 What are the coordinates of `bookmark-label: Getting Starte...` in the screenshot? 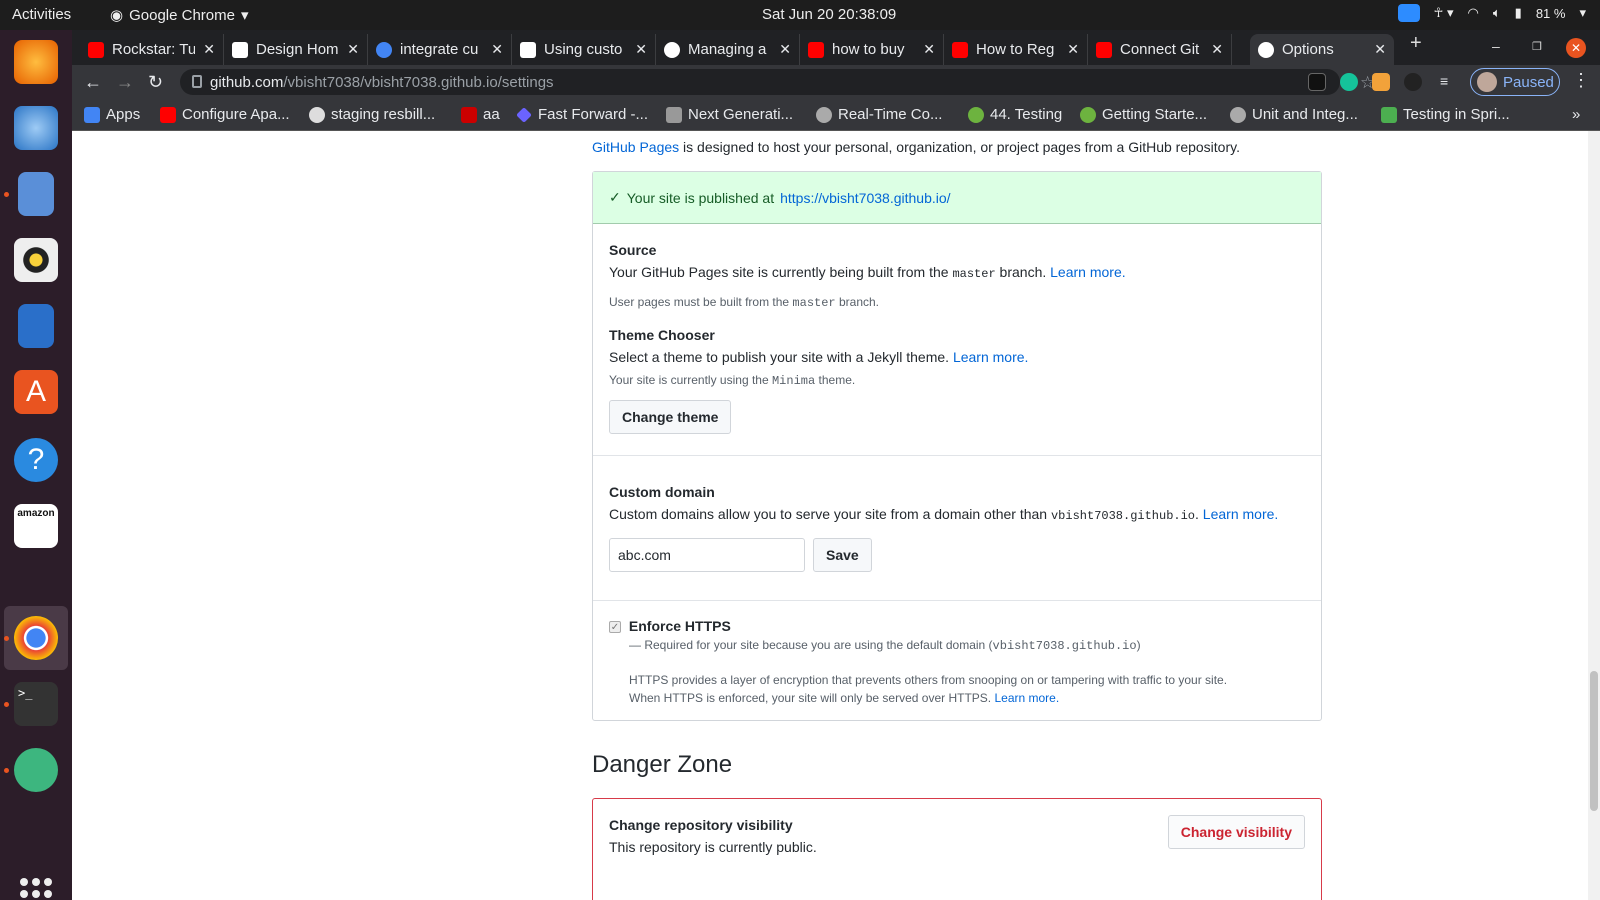 It's located at (1155, 114).